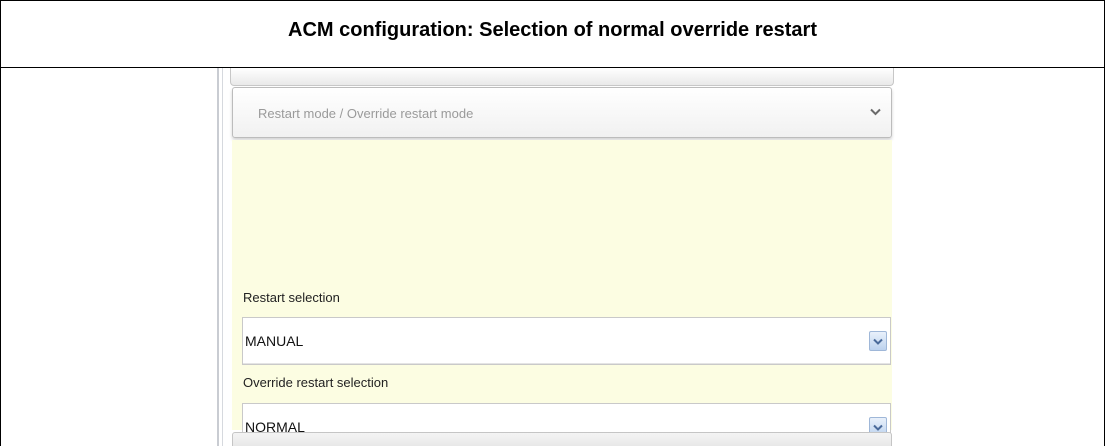 This screenshot has width=1107, height=446. I want to click on restart-selection-value: MANUAL, so click(274, 341).